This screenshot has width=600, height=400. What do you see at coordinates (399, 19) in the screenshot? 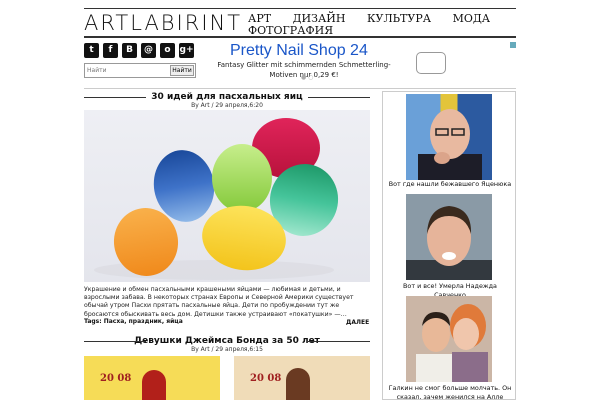
I see `nav-item-culture: КУЛЬТУРА` at bounding box center [399, 19].